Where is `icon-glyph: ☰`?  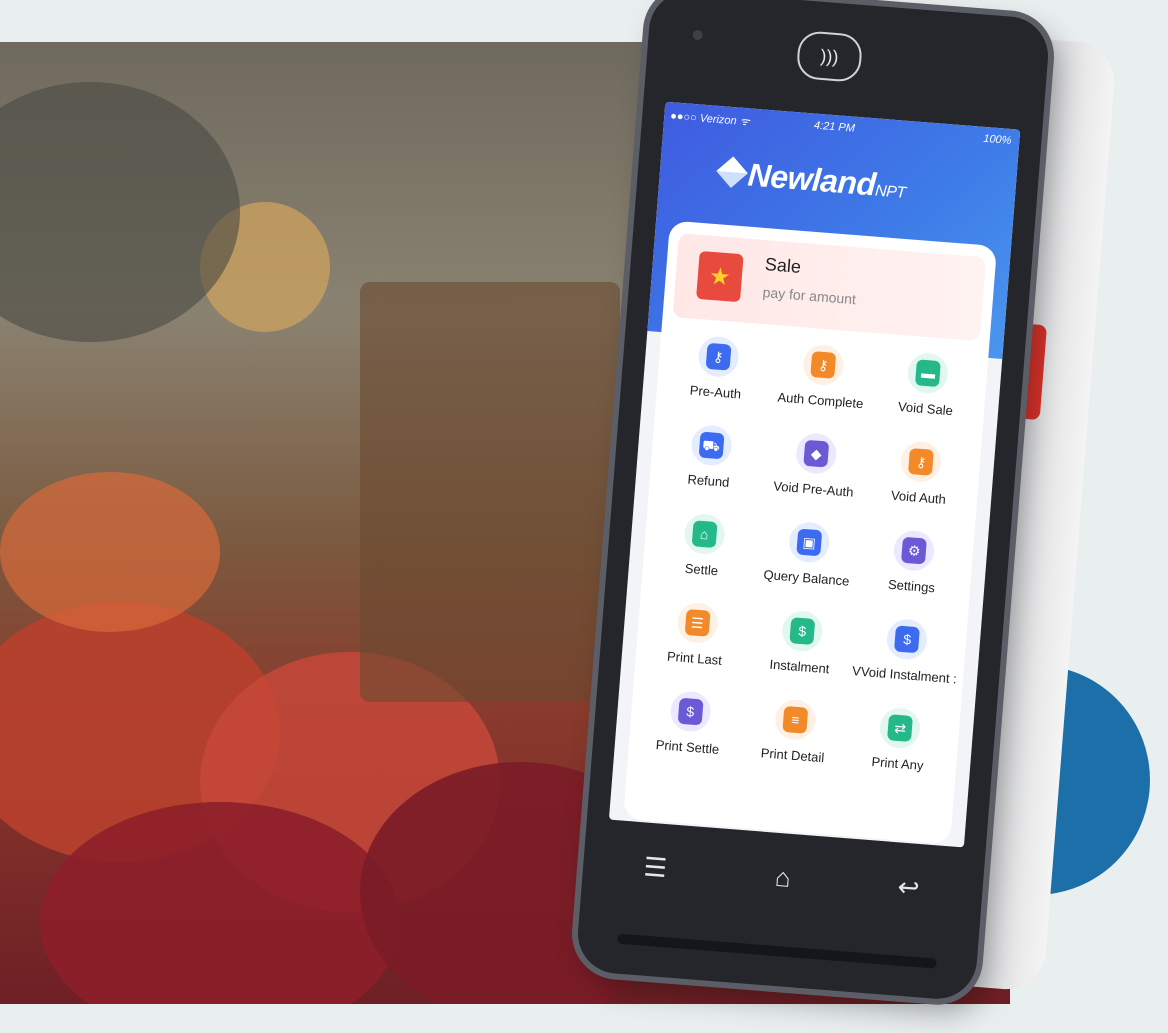 icon-glyph: ☰ is located at coordinates (697, 622).